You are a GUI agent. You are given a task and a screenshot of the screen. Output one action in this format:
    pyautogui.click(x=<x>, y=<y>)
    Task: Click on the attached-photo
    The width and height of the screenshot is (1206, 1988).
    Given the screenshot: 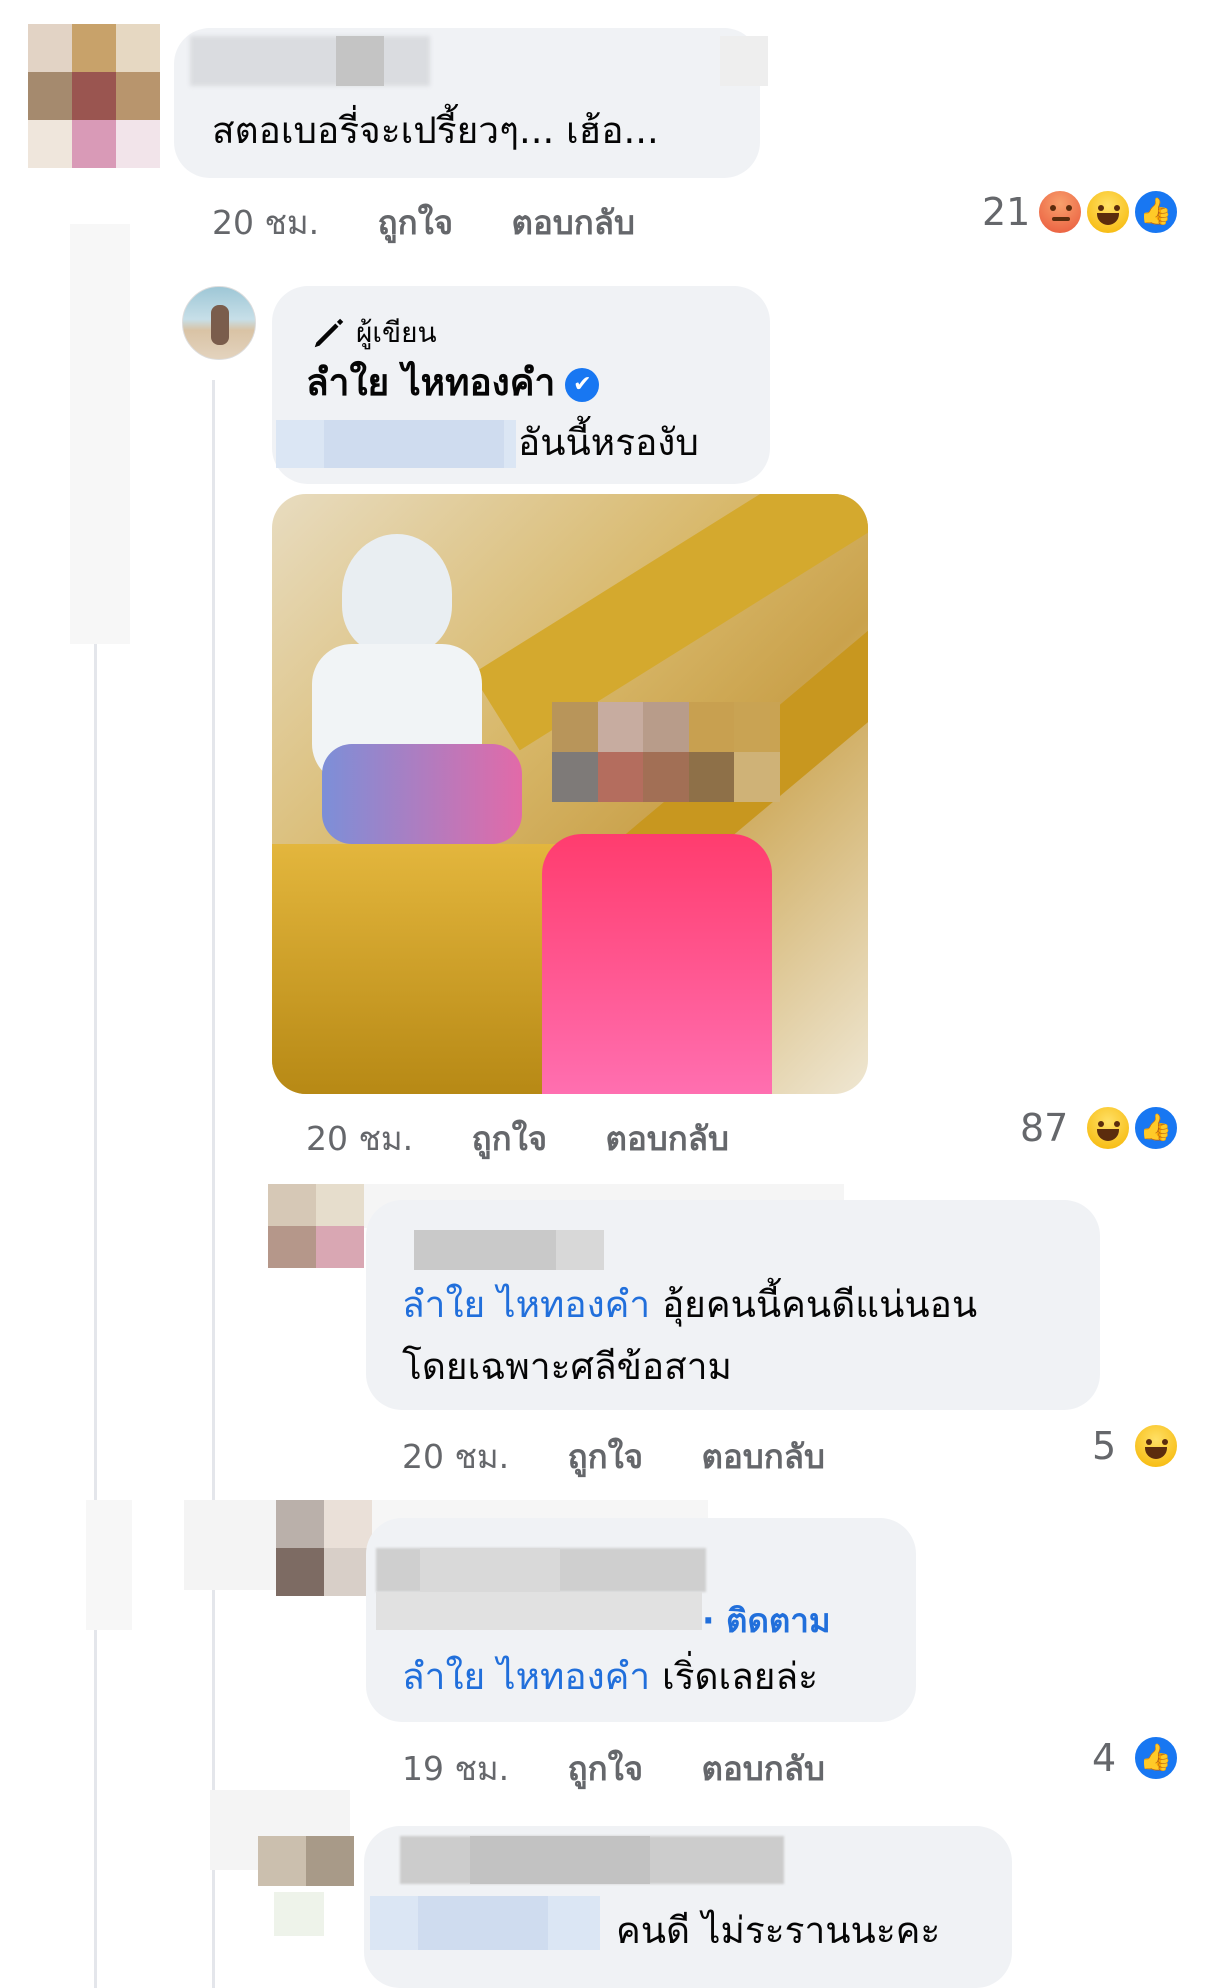 What is the action you would take?
    pyautogui.click(x=570, y=794)
    